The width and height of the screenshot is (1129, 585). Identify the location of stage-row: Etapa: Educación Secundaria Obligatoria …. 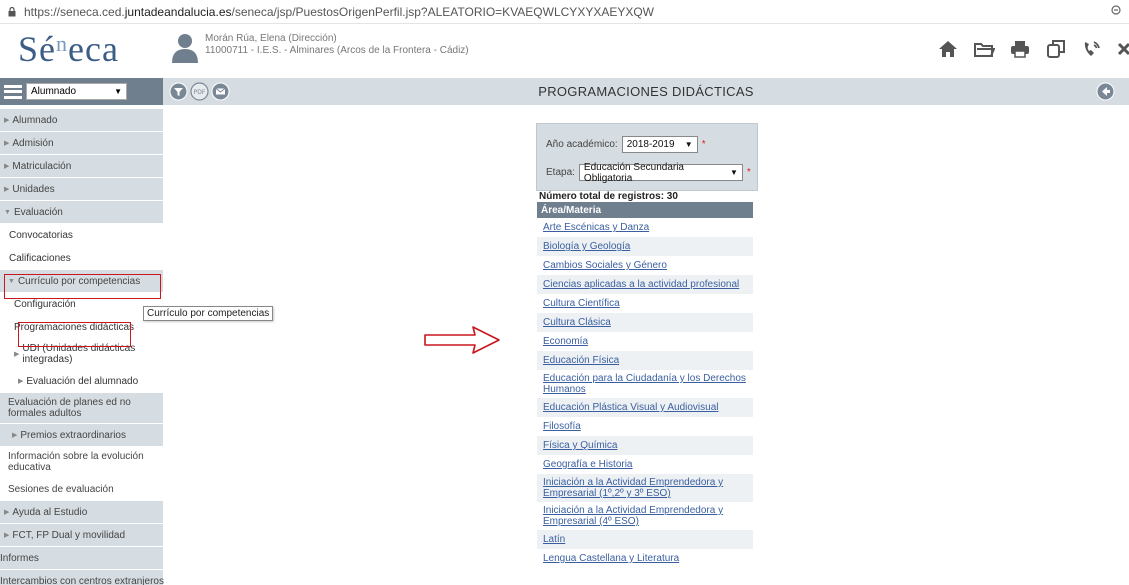
(648, 173).